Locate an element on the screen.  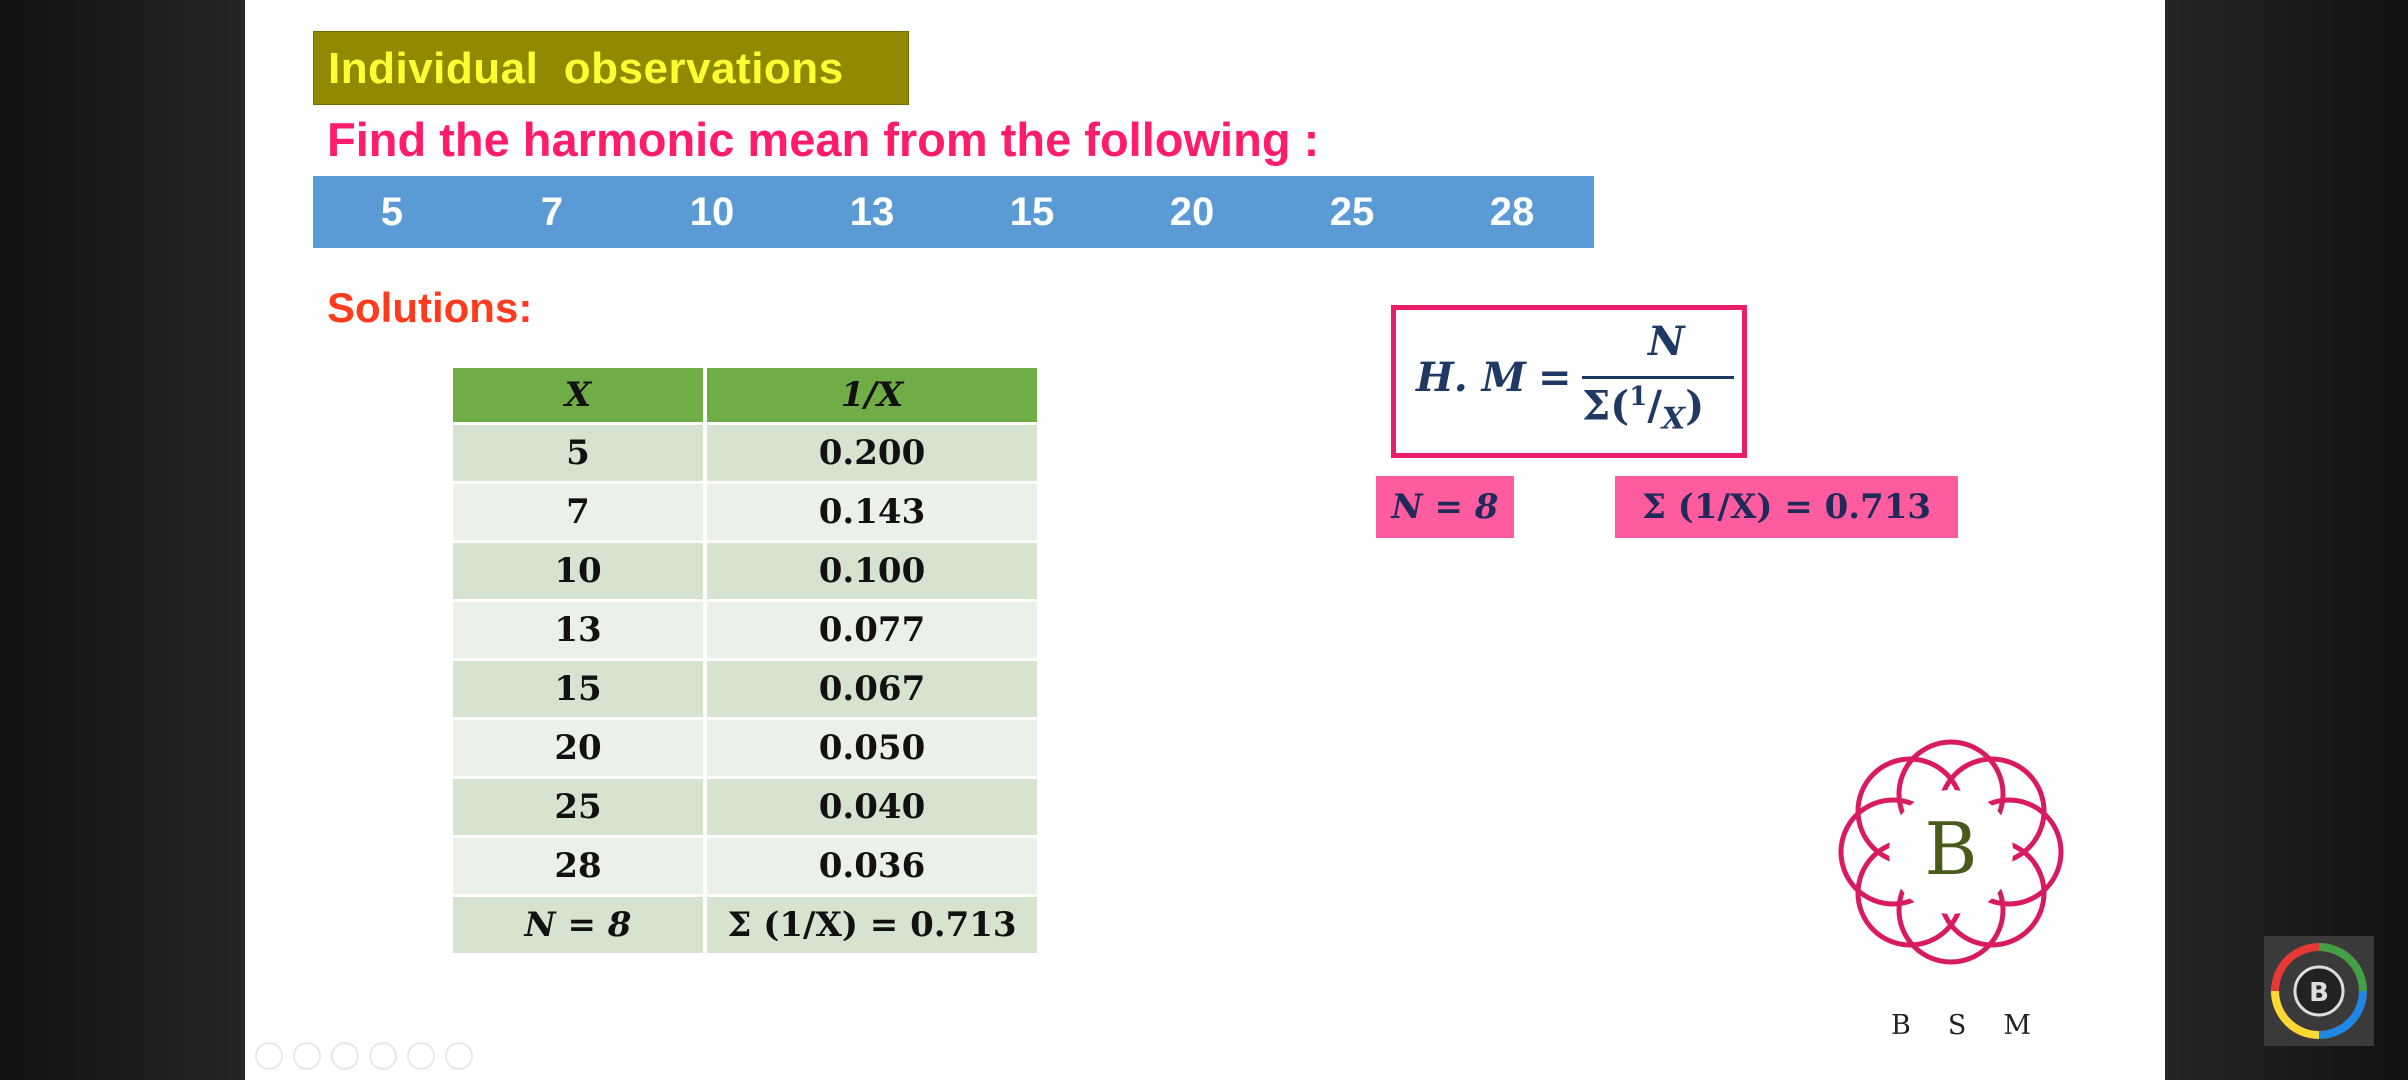
slide-title-box: Individual observations is located at coordinates (611, 68).